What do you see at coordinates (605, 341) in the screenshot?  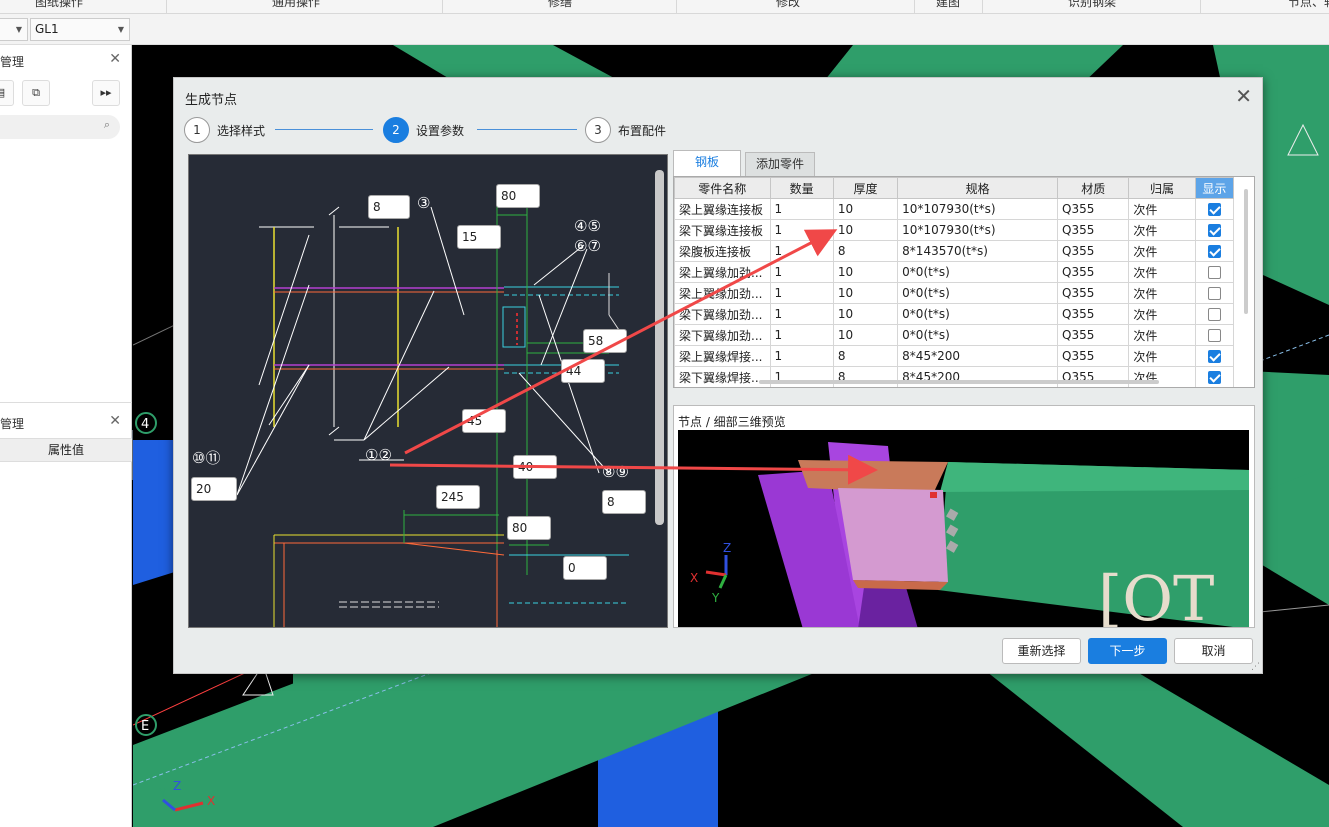 I see `param-input: 58` at bounding box center [605, 341].